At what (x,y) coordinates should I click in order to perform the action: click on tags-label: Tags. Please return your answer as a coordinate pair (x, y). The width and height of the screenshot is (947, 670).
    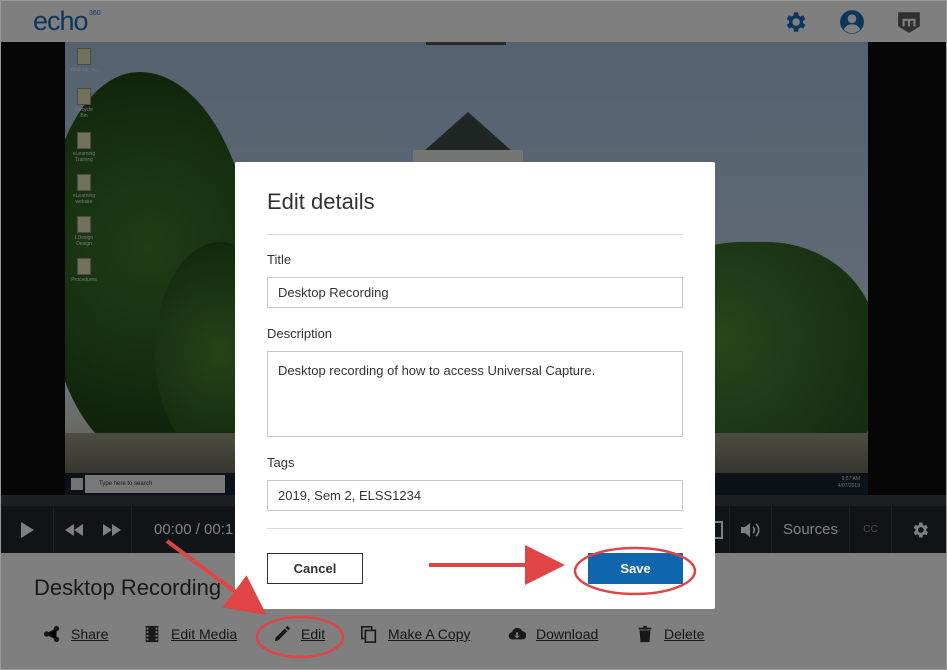
    Looking at the image, I should click on (281, 462).